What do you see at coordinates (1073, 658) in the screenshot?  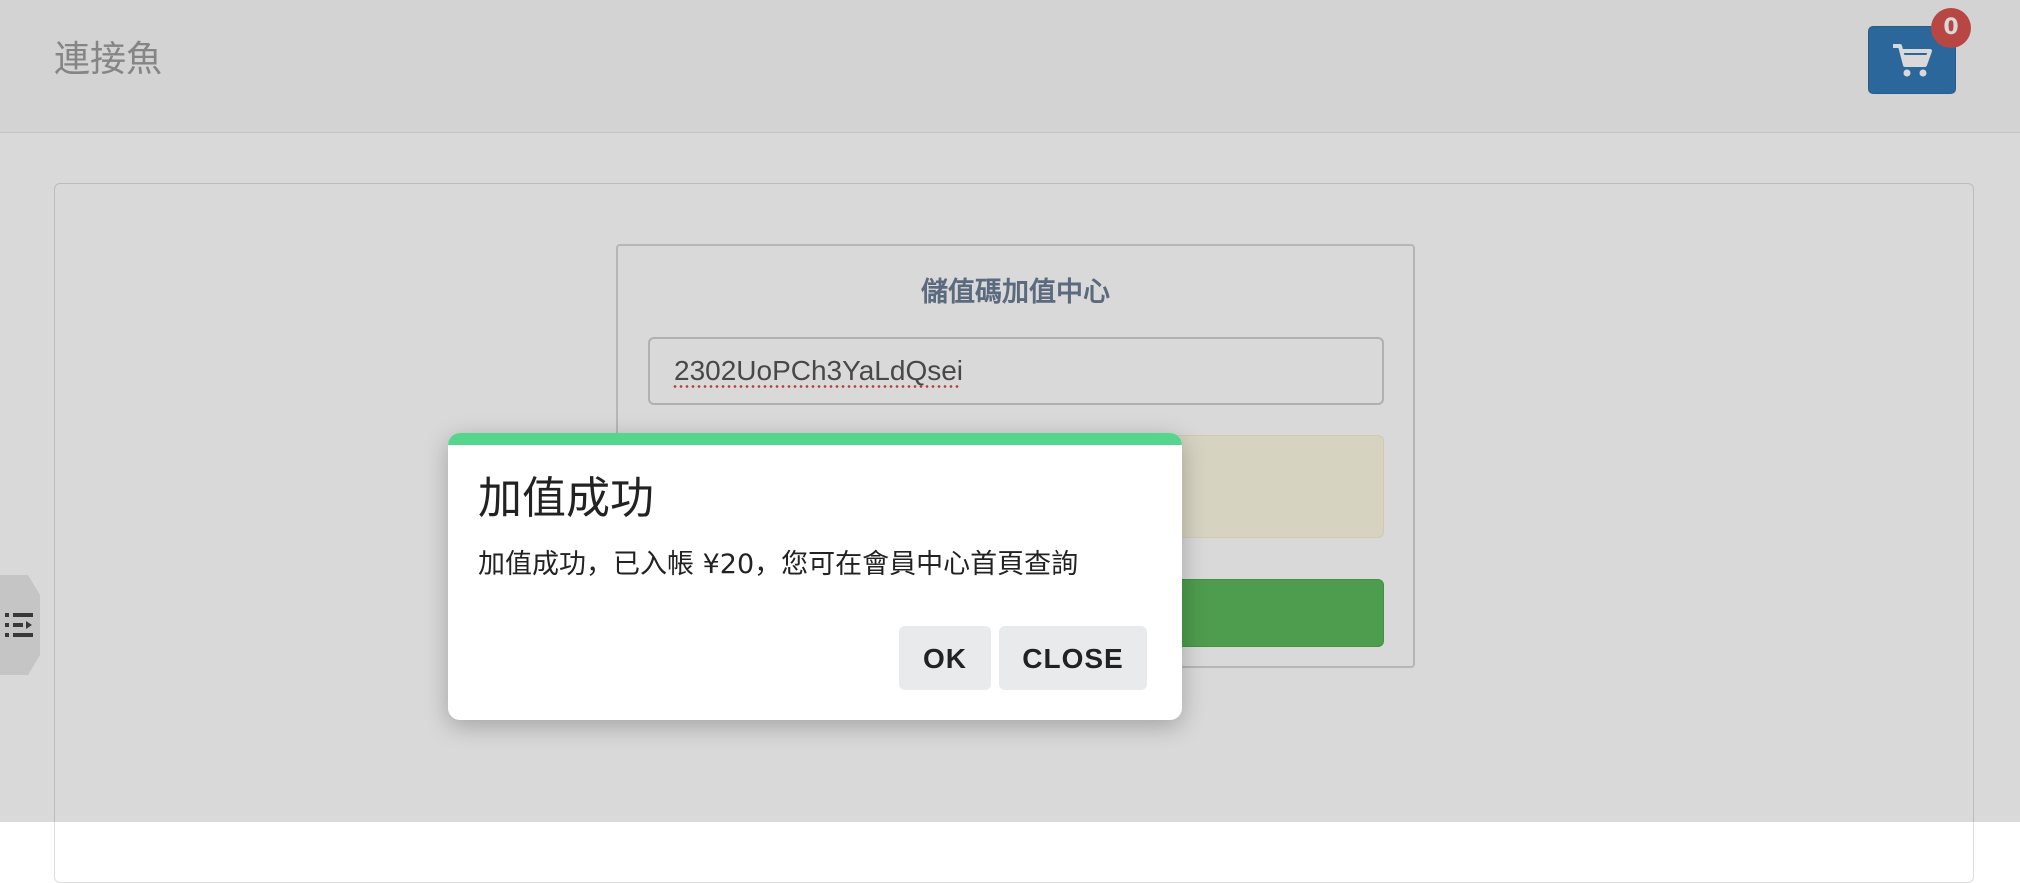 I see `close-button: CLOSE` at bounding box center [1073, 658].